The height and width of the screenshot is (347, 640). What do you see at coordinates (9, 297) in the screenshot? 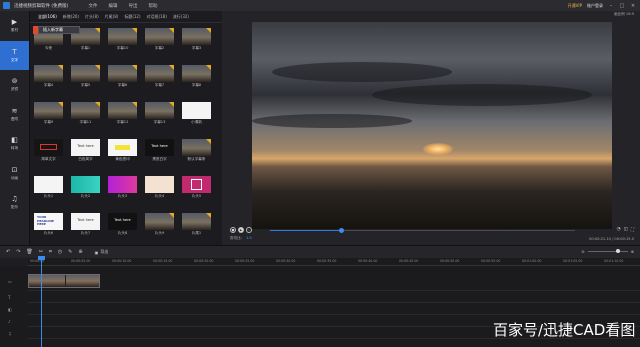
I see `text-track-icon: T` at bounding box center [9, 297].